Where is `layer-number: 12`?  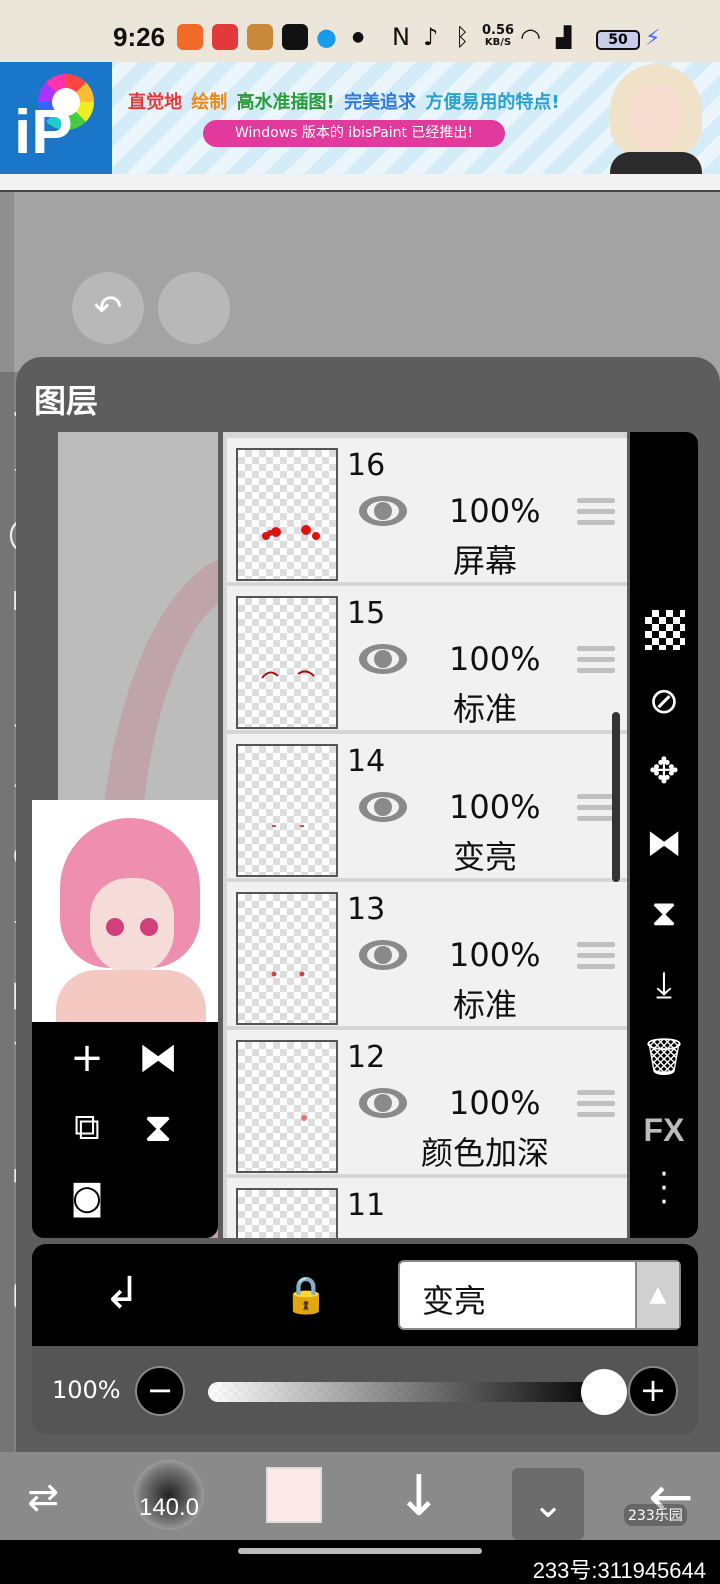
layer-number: 12 is located at coordinates (366, 1057).